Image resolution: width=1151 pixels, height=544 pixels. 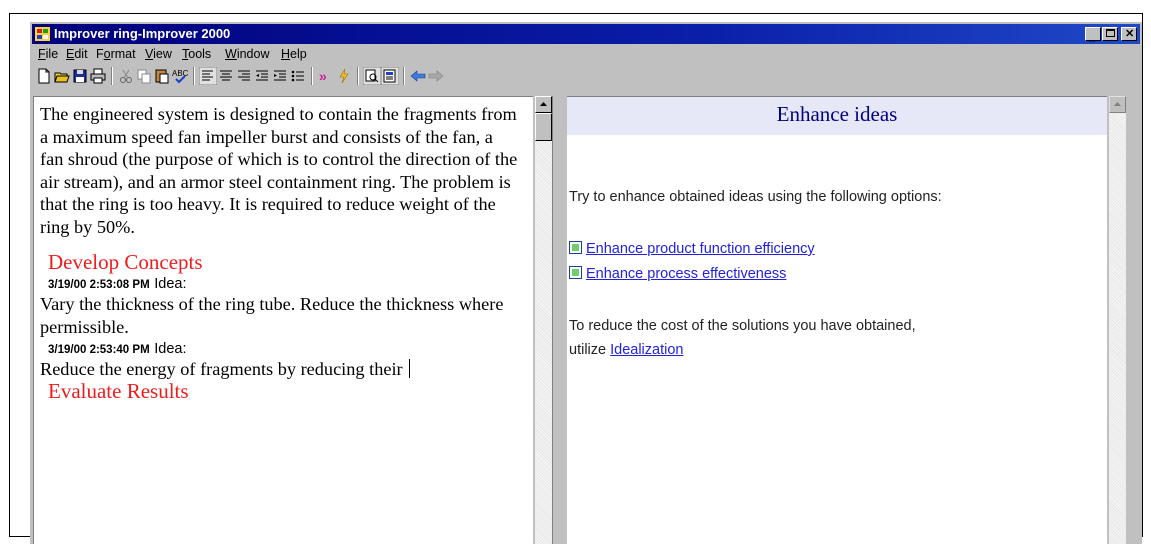 What do you see at coordinates (555, 320) in the screenshot?
I see `pane-splitter` at bounding box center [555, 320].